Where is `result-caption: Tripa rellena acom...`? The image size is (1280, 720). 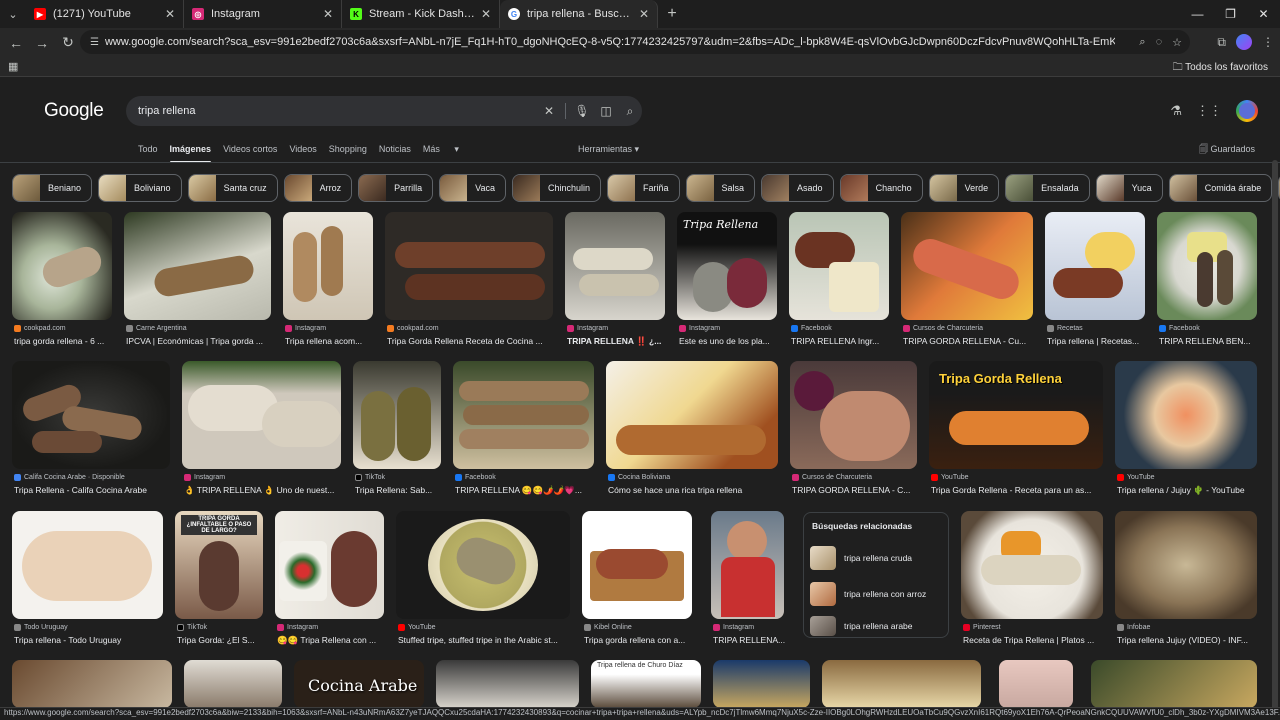
result-caption: Tripa rellena acom... is located at coordinates (330, 341).